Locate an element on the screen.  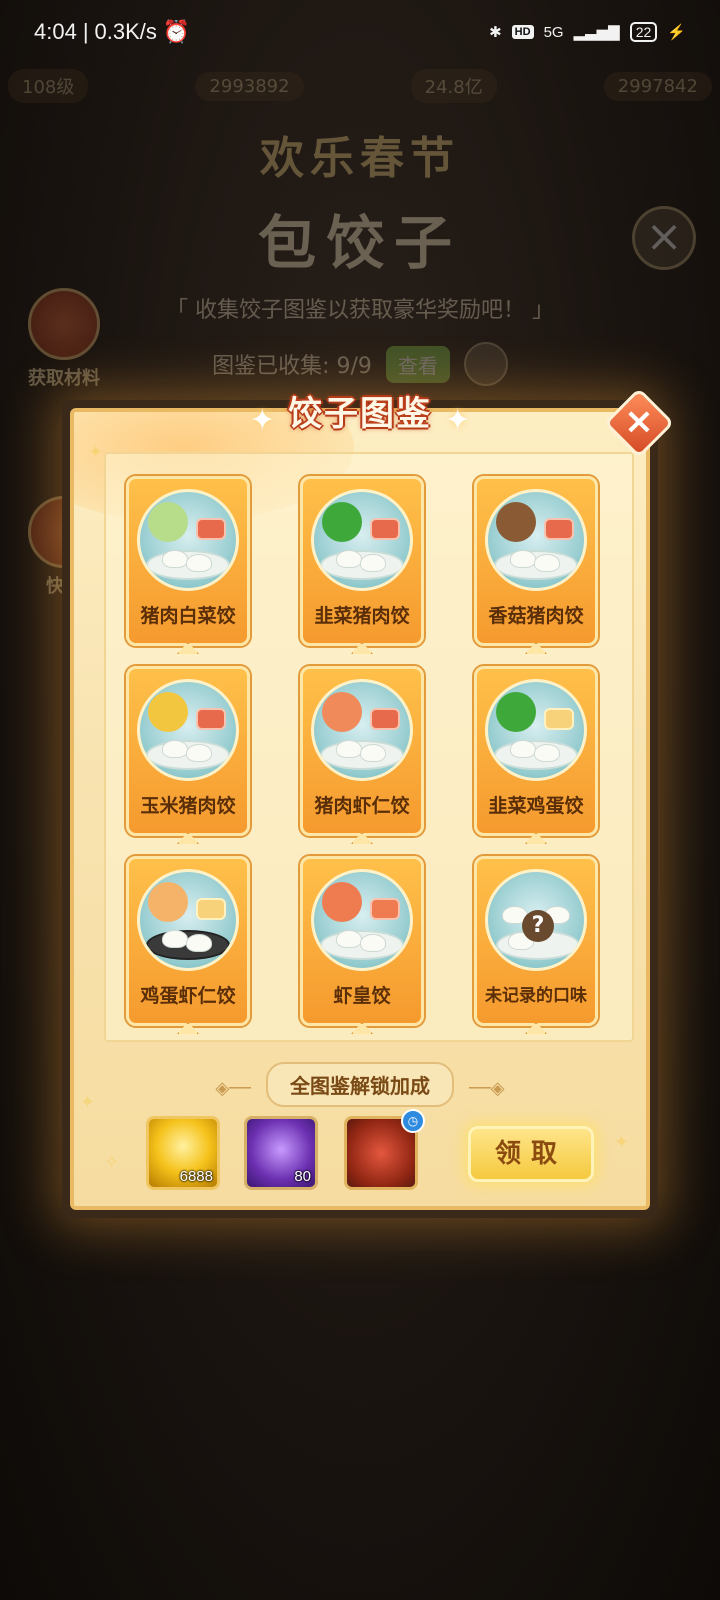
get-materials-button: 获取材料 is located at coordinates (64, 339).